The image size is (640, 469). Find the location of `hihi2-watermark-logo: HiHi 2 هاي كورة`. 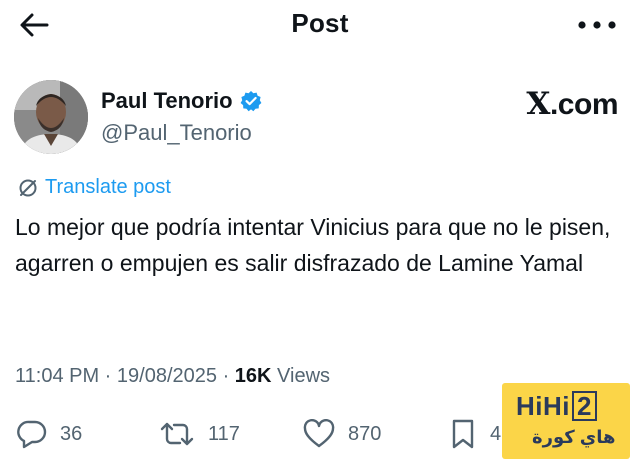

hihi2-watermark-logo: HiHi 2 هاي كورة is located at coordinates (566, 421).